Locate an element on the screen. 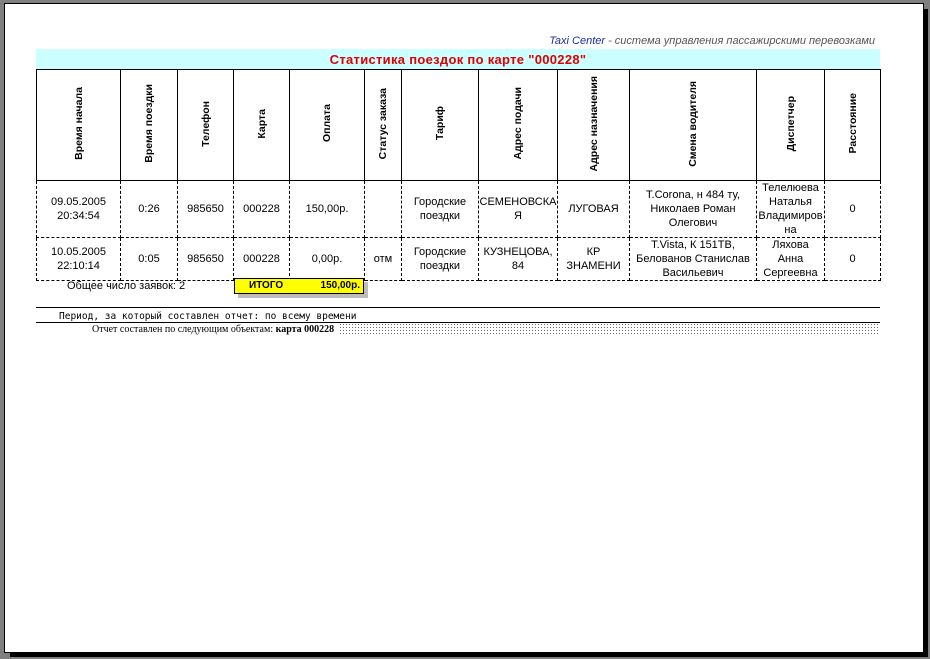 This screenshot has width=930, height=659. total-value: 150,00р. is located at coordinates (340, 285).